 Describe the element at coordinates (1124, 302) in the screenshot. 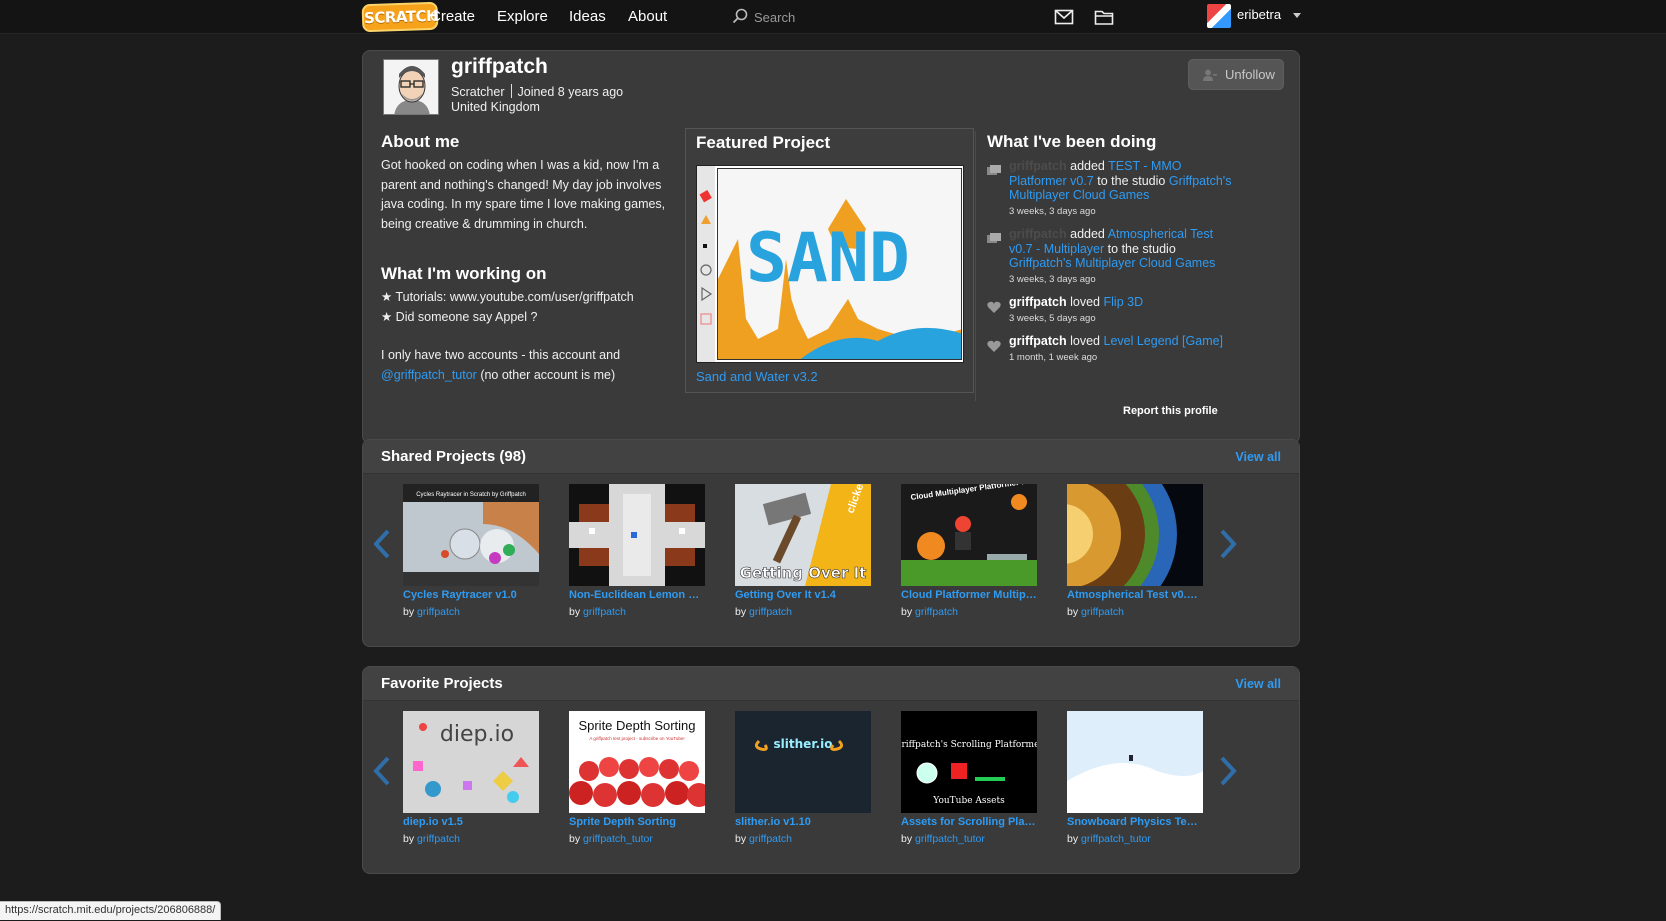

I see `activity-project-link: Flip 3D` at that location.